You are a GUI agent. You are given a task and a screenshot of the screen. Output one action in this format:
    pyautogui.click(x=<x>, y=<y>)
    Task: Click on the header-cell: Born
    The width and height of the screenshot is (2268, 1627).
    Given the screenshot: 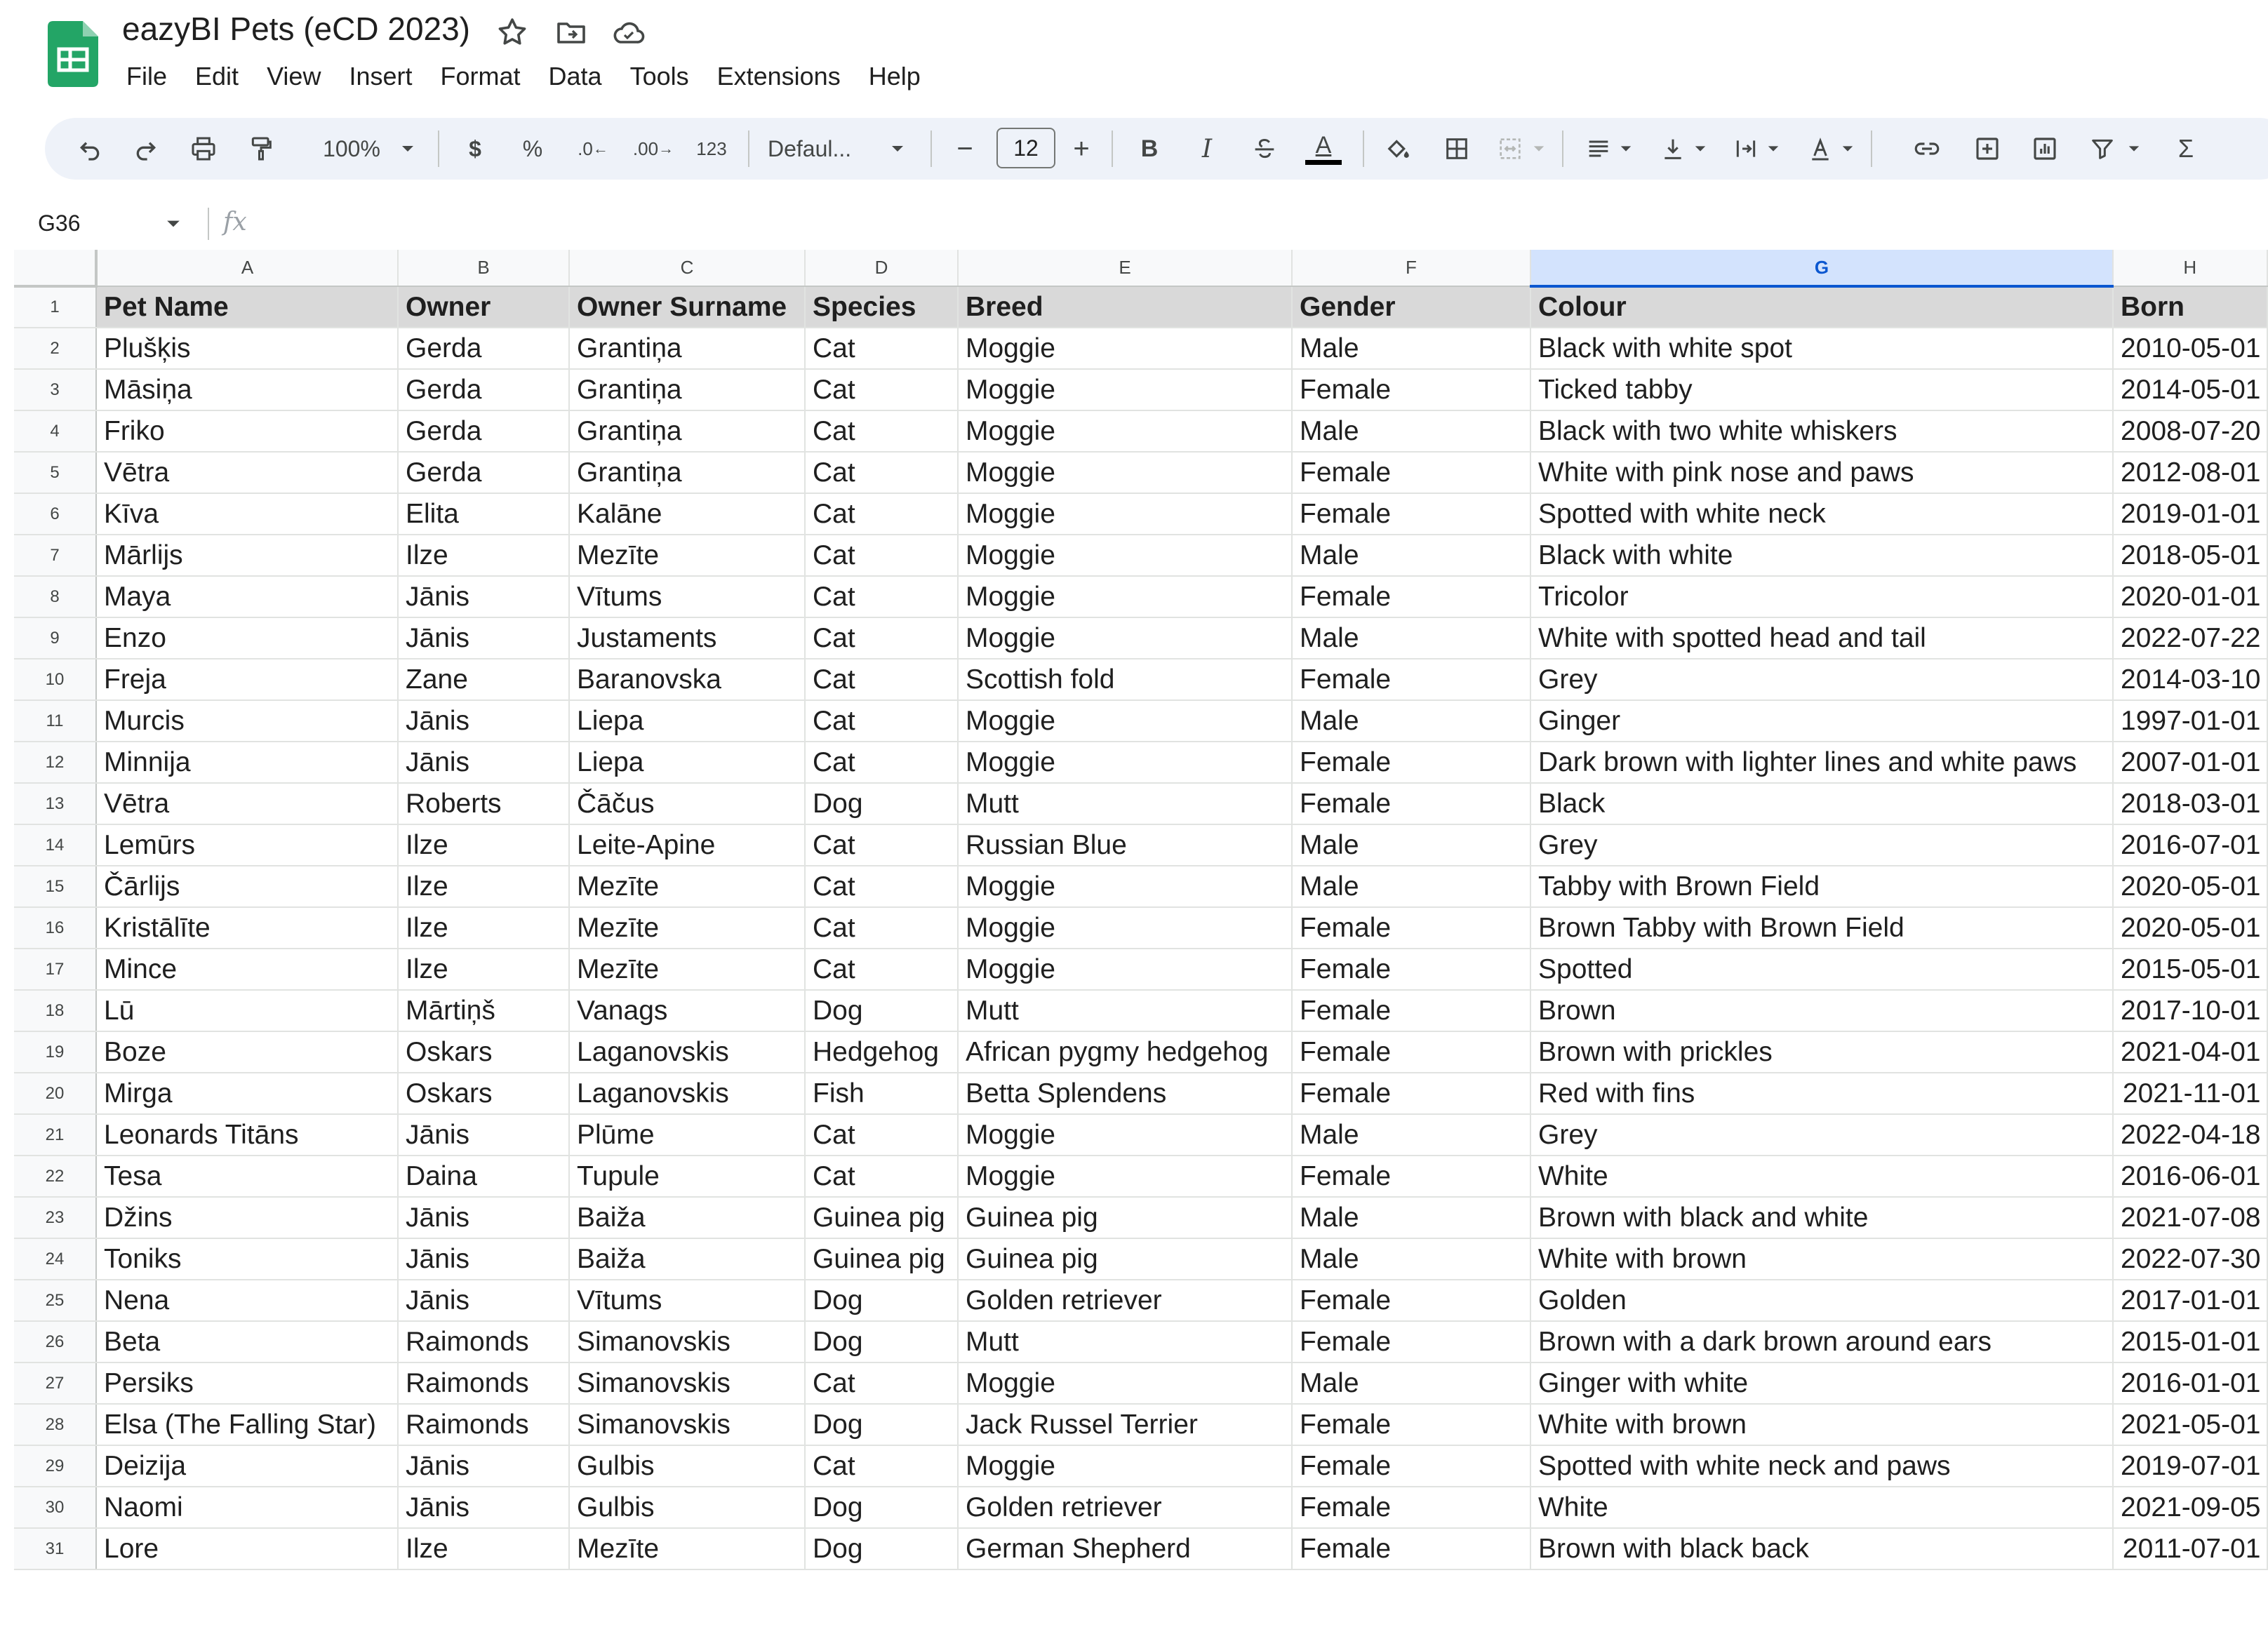 What is the action you would take?
    pyautogui.click(x=2190, y=307)
    